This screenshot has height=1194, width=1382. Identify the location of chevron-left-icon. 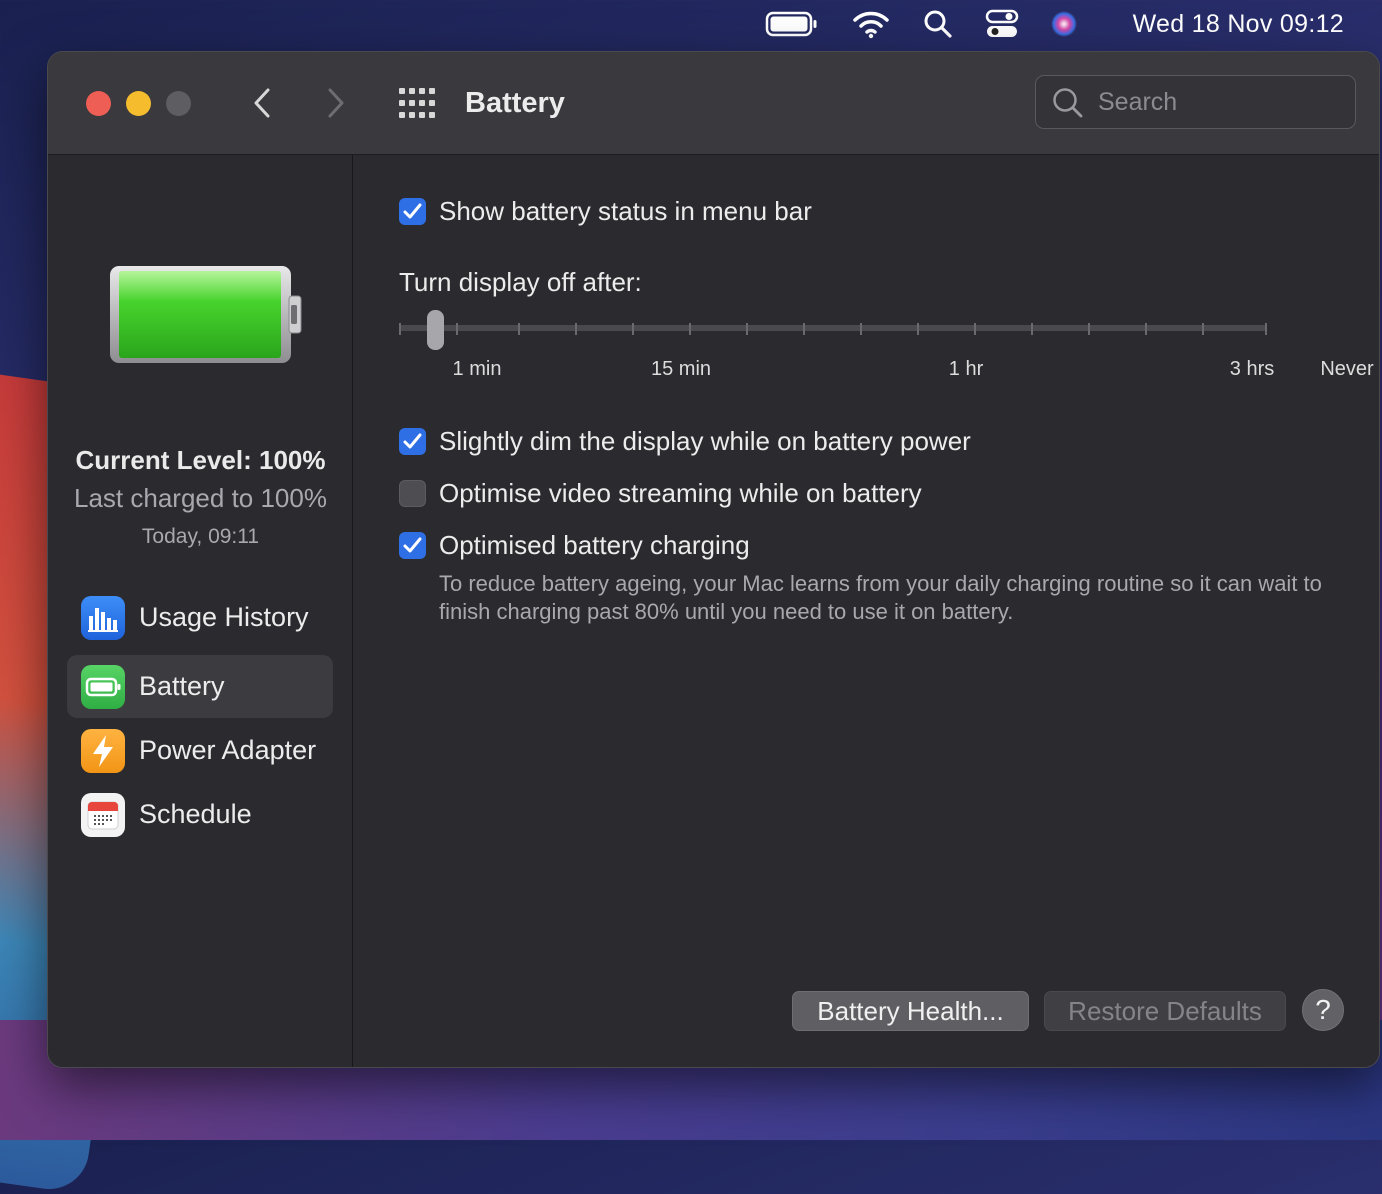
(262, 103).